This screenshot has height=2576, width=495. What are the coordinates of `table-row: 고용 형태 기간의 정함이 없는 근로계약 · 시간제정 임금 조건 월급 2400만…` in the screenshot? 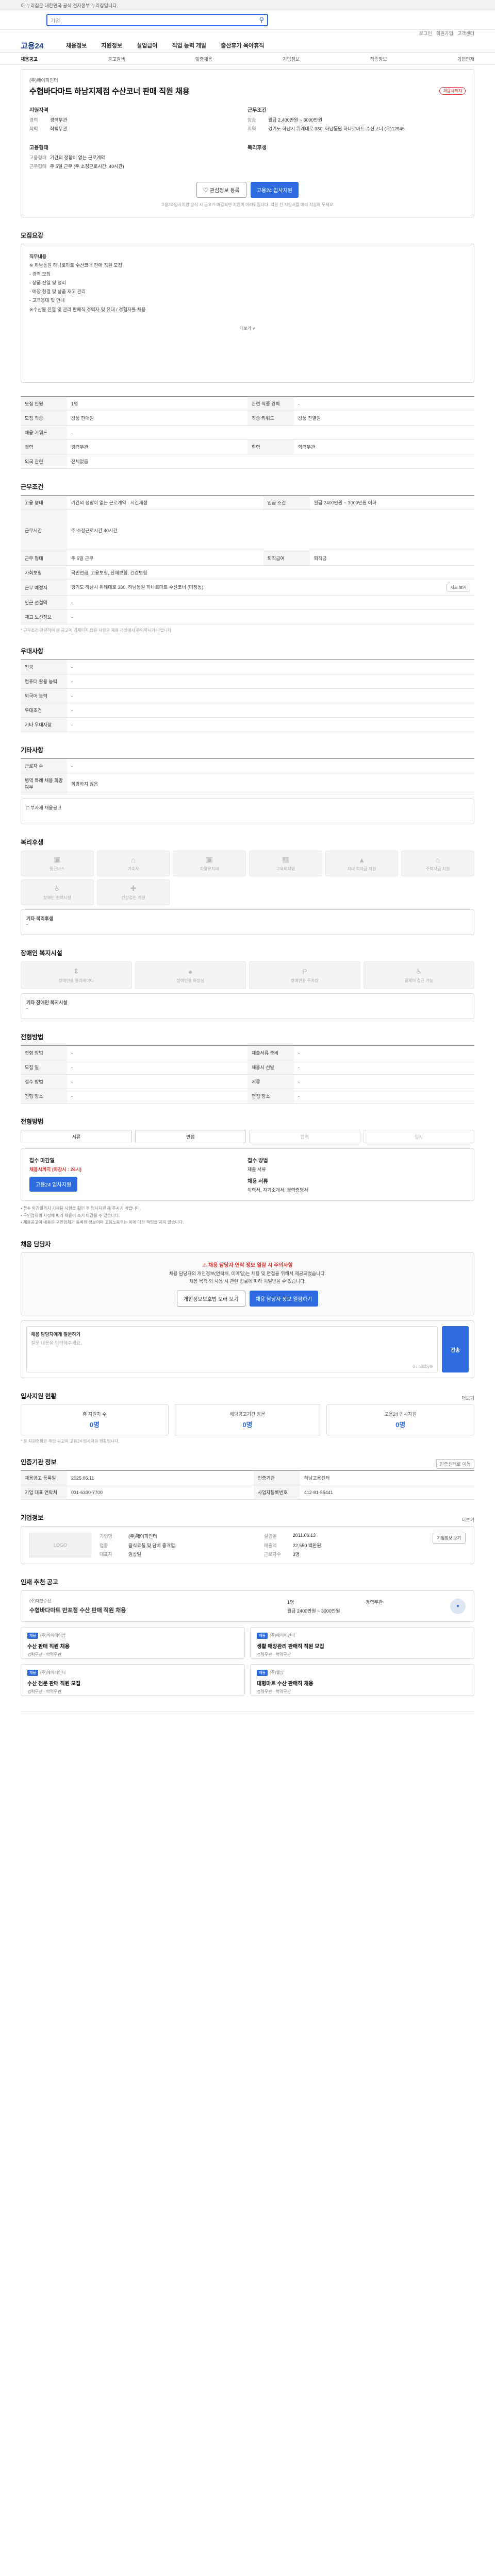 It's located at (247, 502).